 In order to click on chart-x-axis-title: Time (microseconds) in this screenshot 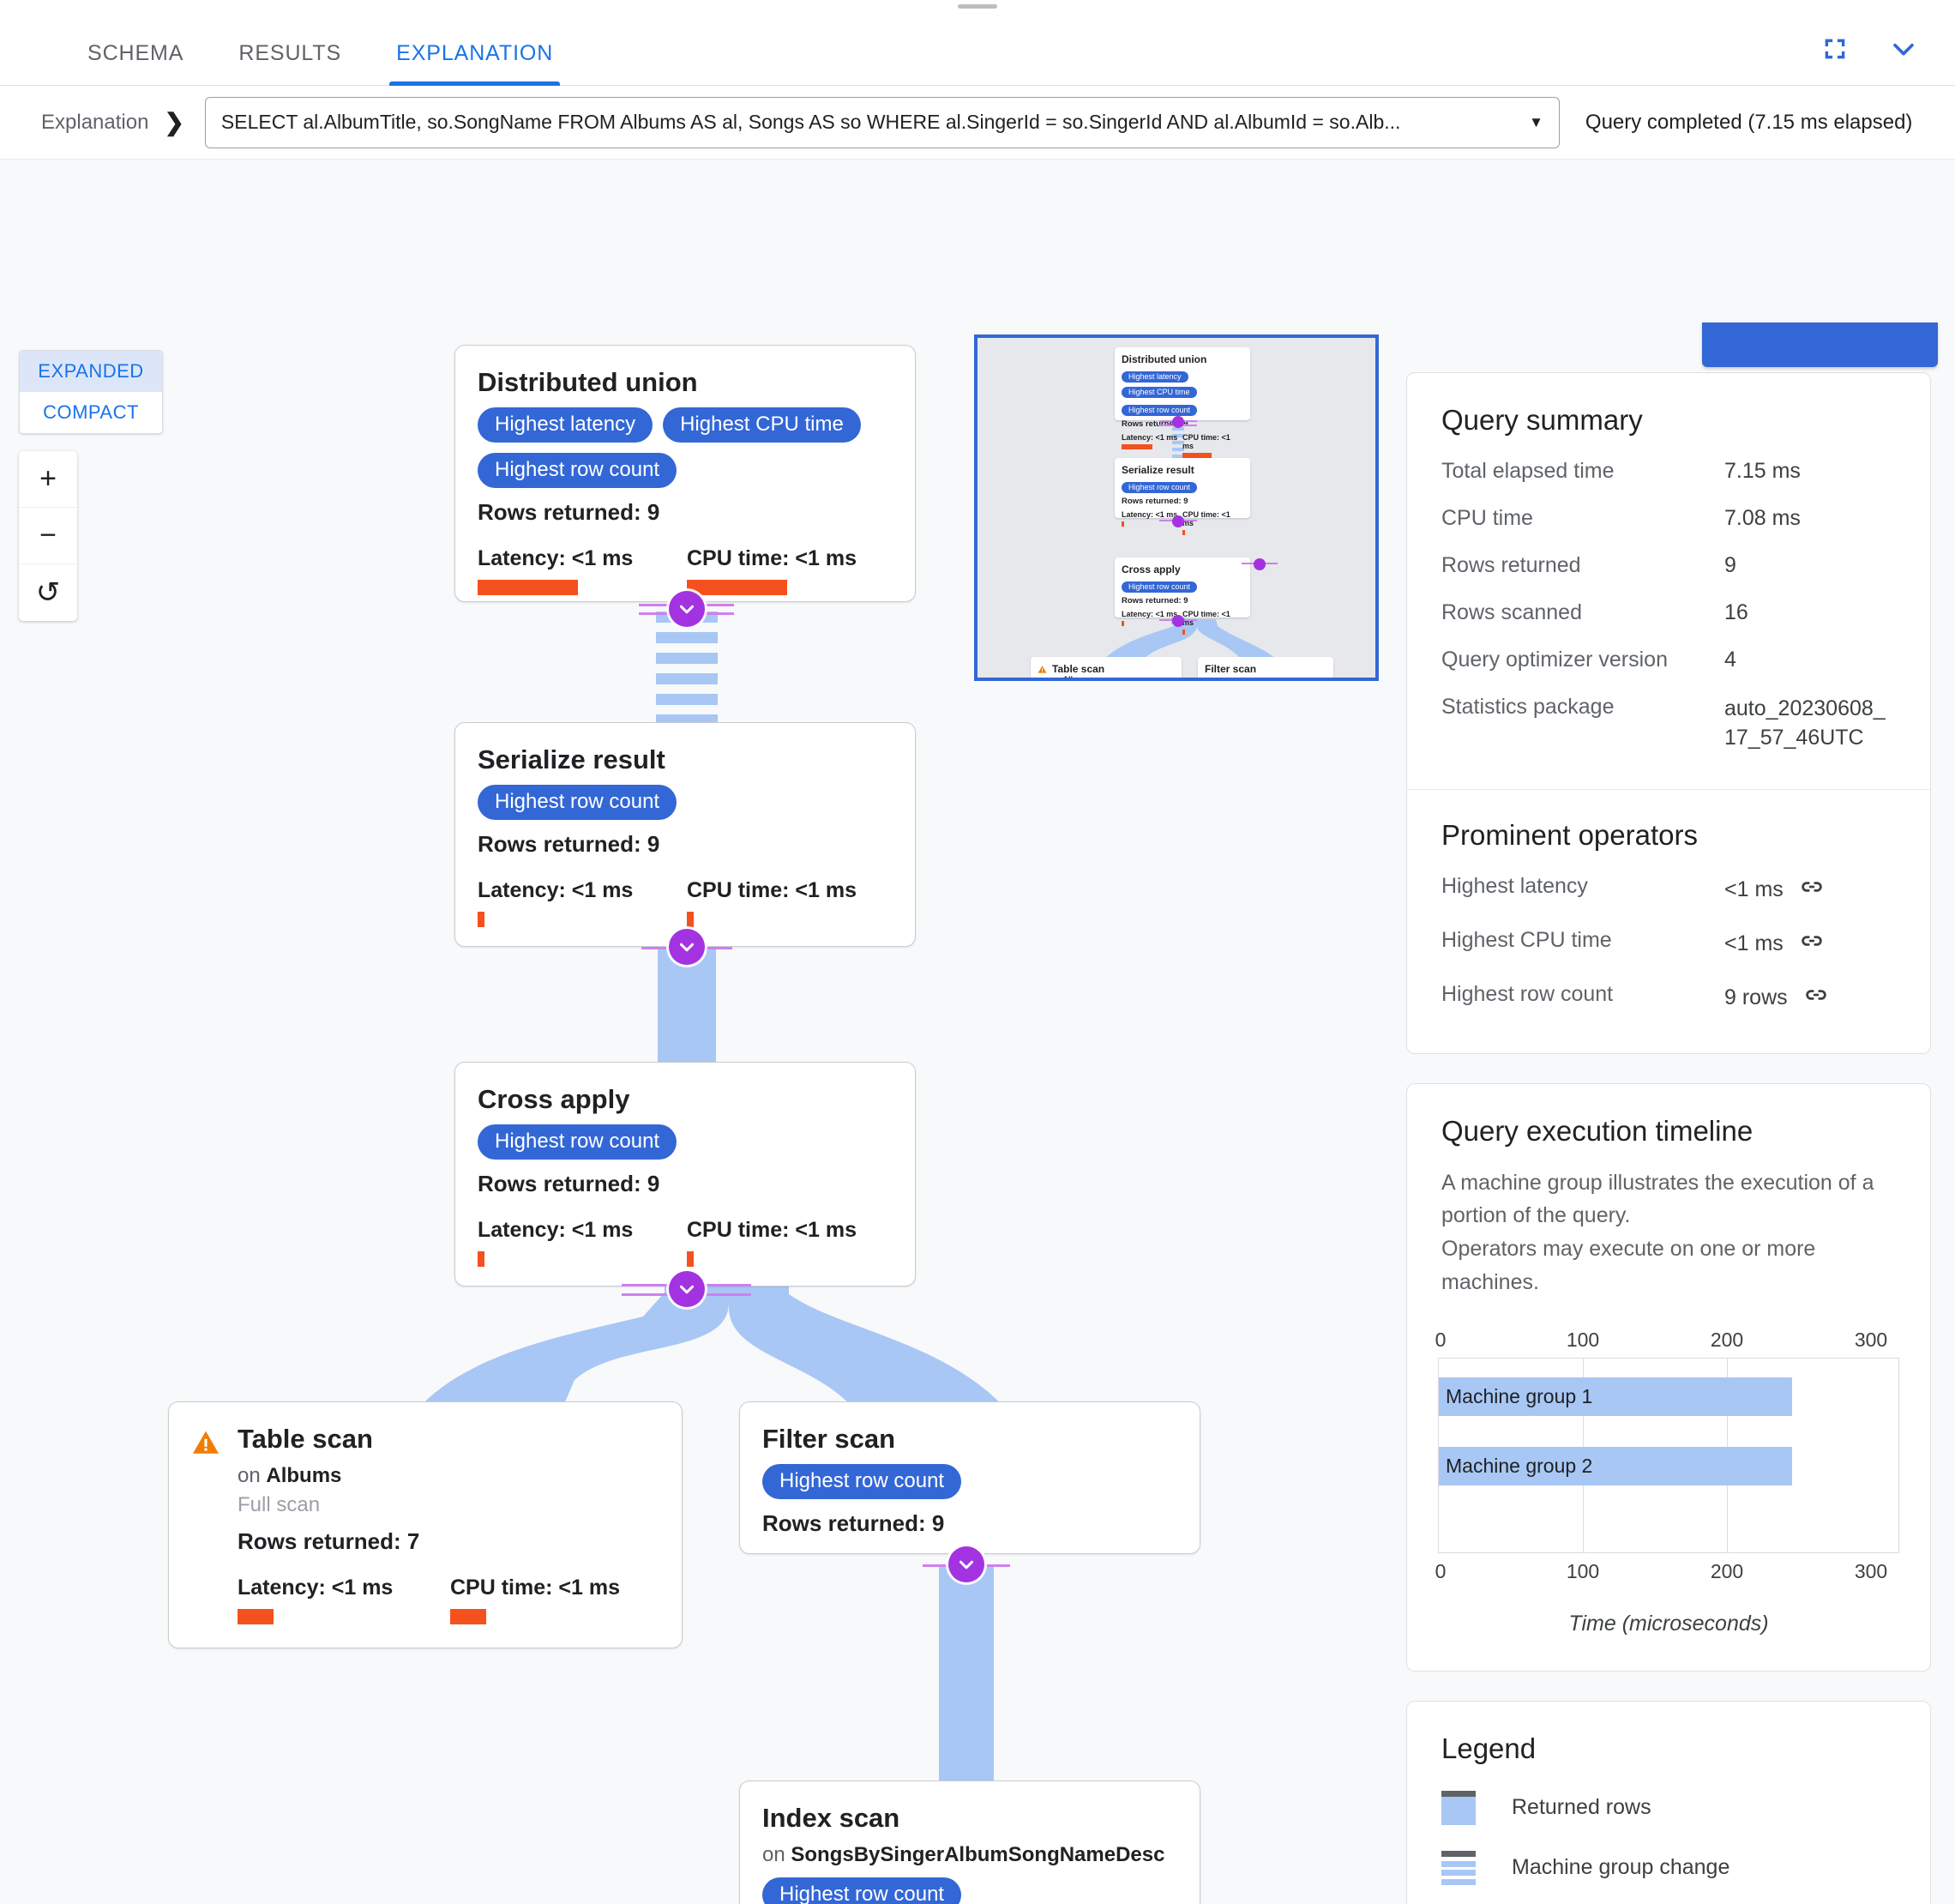, I will do `click(1668, 1623)`.